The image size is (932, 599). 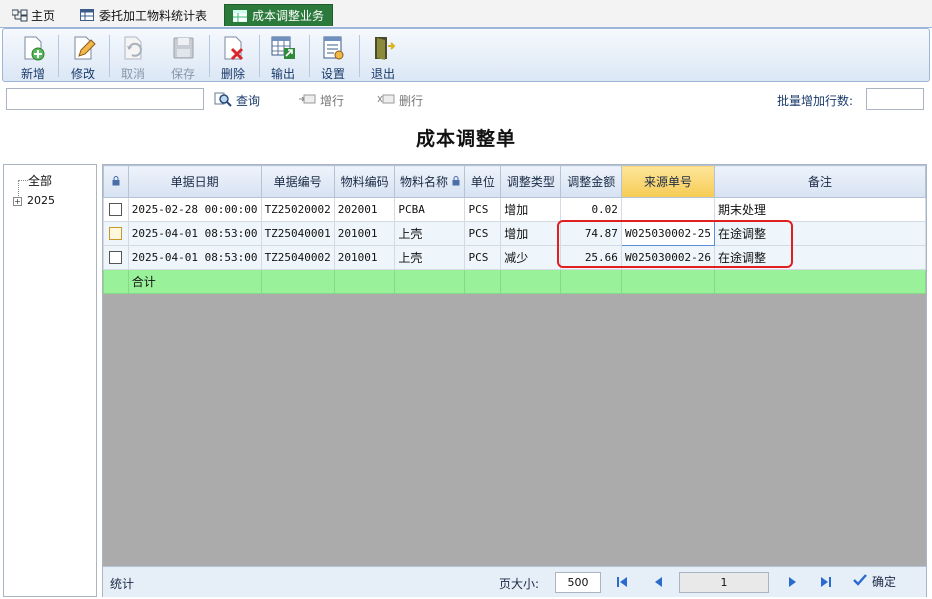 What do you see at coordinates (424, 182) in the screenshot?
I see `column-header-label: 物料名称` at bounding box center [424, 182].